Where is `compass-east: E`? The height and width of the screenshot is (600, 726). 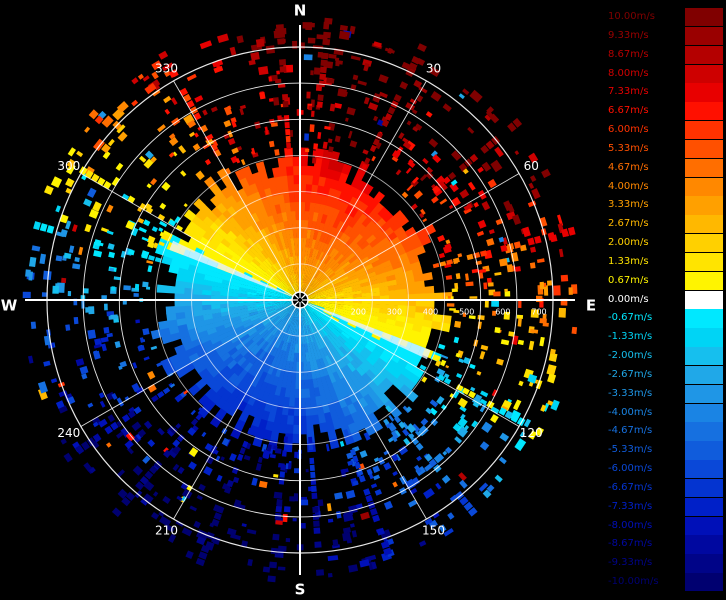
compass-east: E is located at coordinates (591, 306).